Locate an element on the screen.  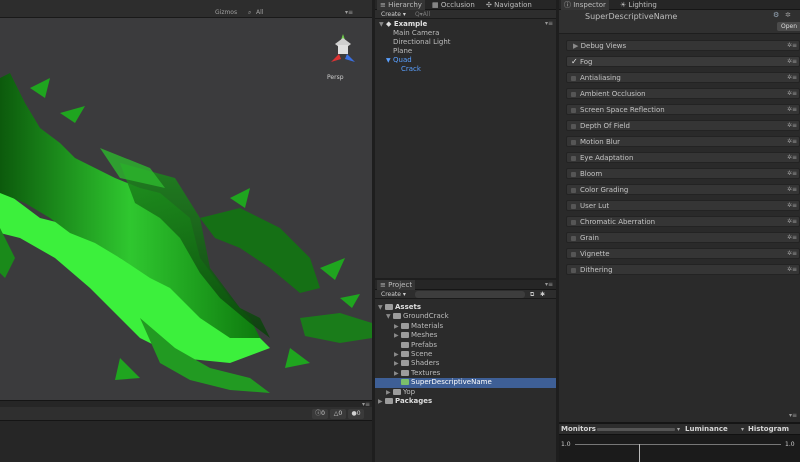
scene-filter-all: All is located at coordinates (259, 12).